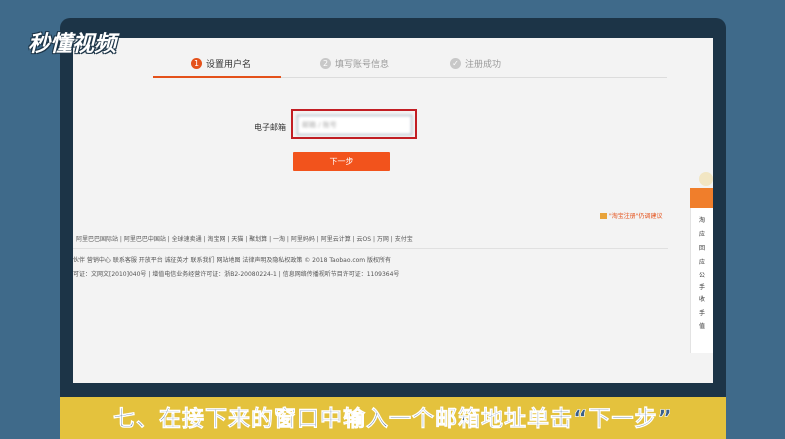 The image size is (785, 439). What do you see at coordinates (325, 63) in the screenshot?
I see `step-number-icon: 2` at bounding box center [325, 63].